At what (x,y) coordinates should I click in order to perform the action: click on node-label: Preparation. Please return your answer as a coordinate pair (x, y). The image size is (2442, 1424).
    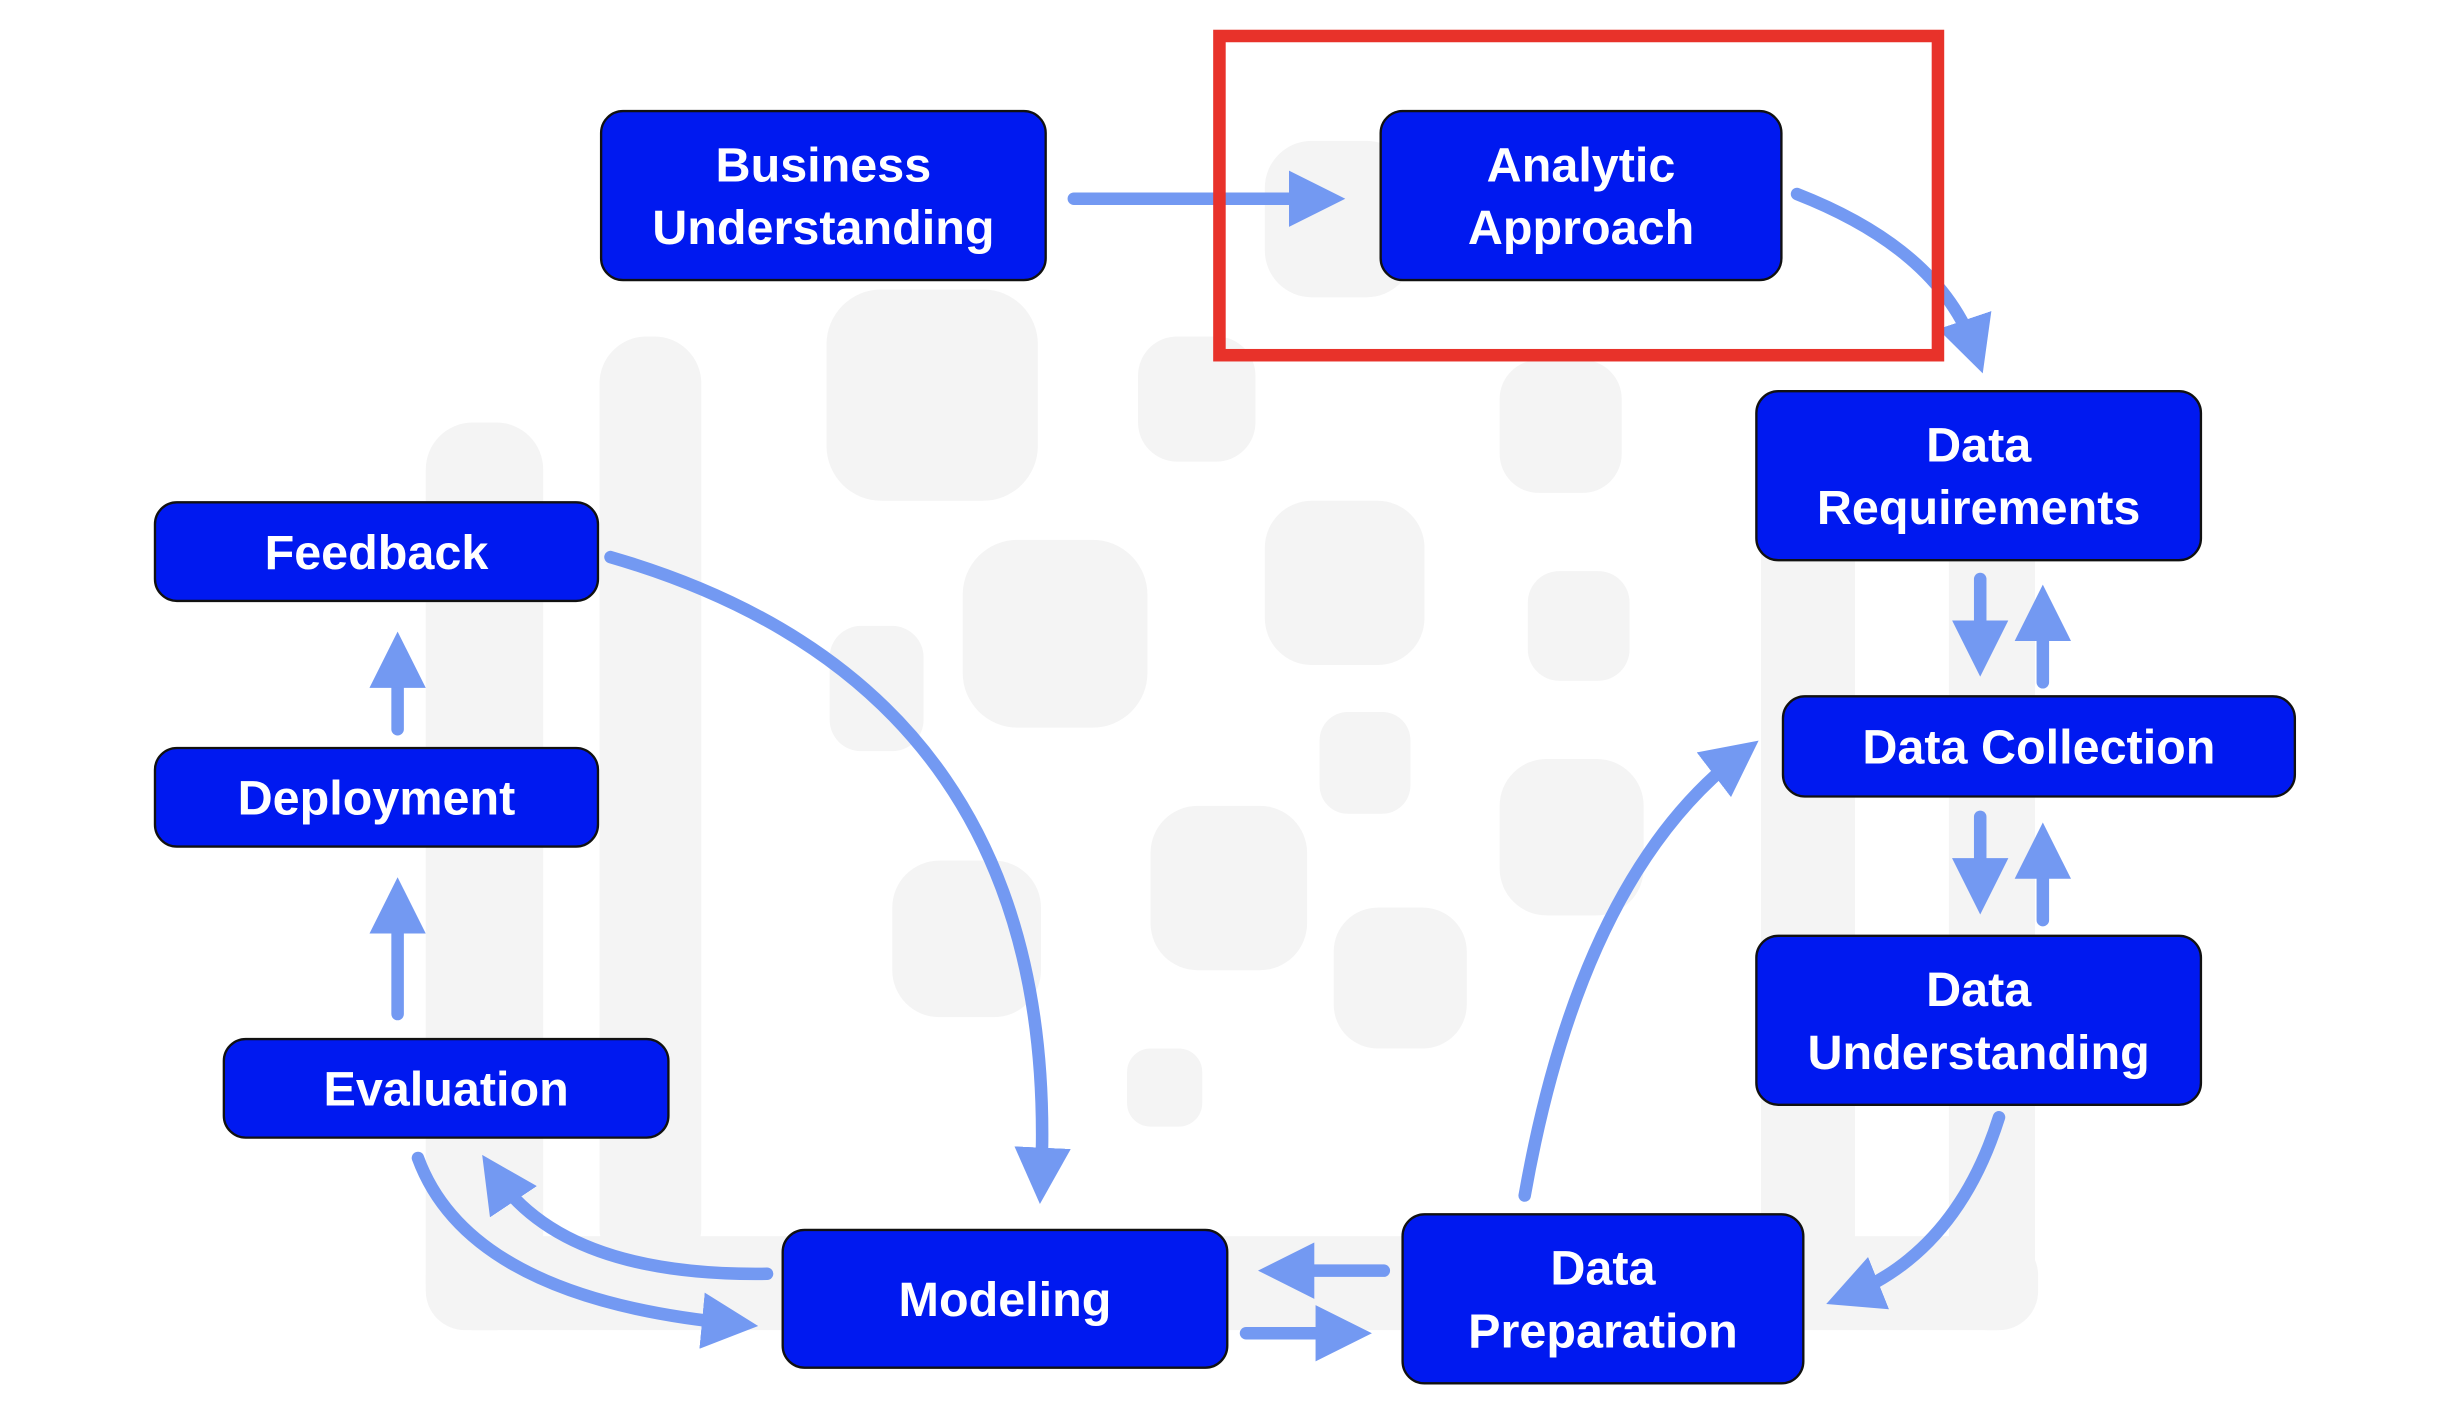
    Looking at the image, I should click on (1603, 1331).